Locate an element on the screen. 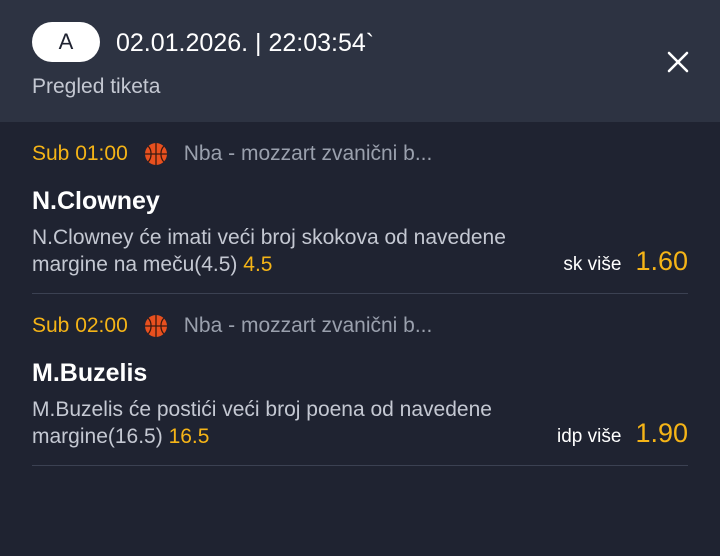 The height and width of the screenshot is (556, 720). odd-value: 1.60 is located at coordinates (661, 261).